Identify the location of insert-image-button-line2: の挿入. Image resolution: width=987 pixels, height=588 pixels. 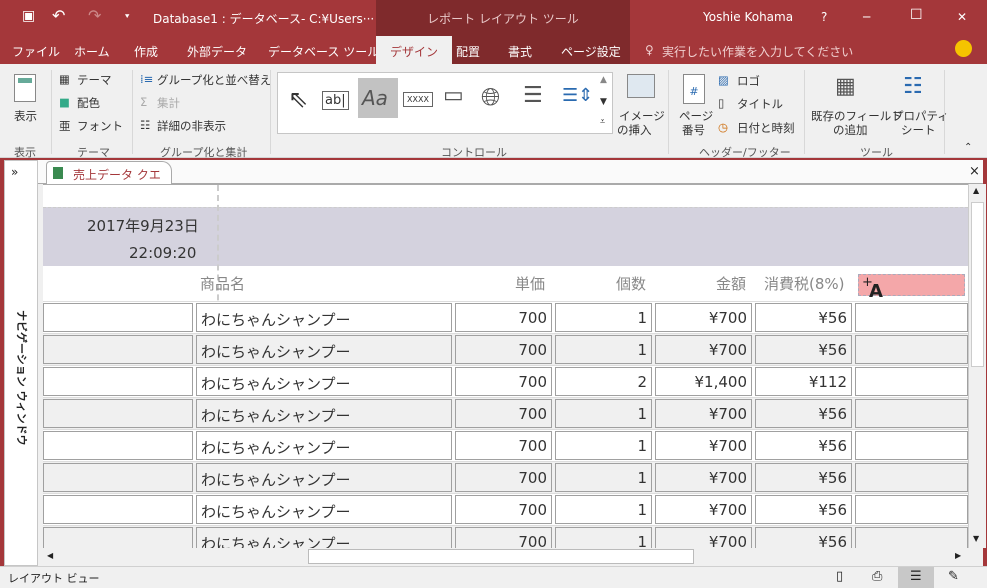
(634, 130).